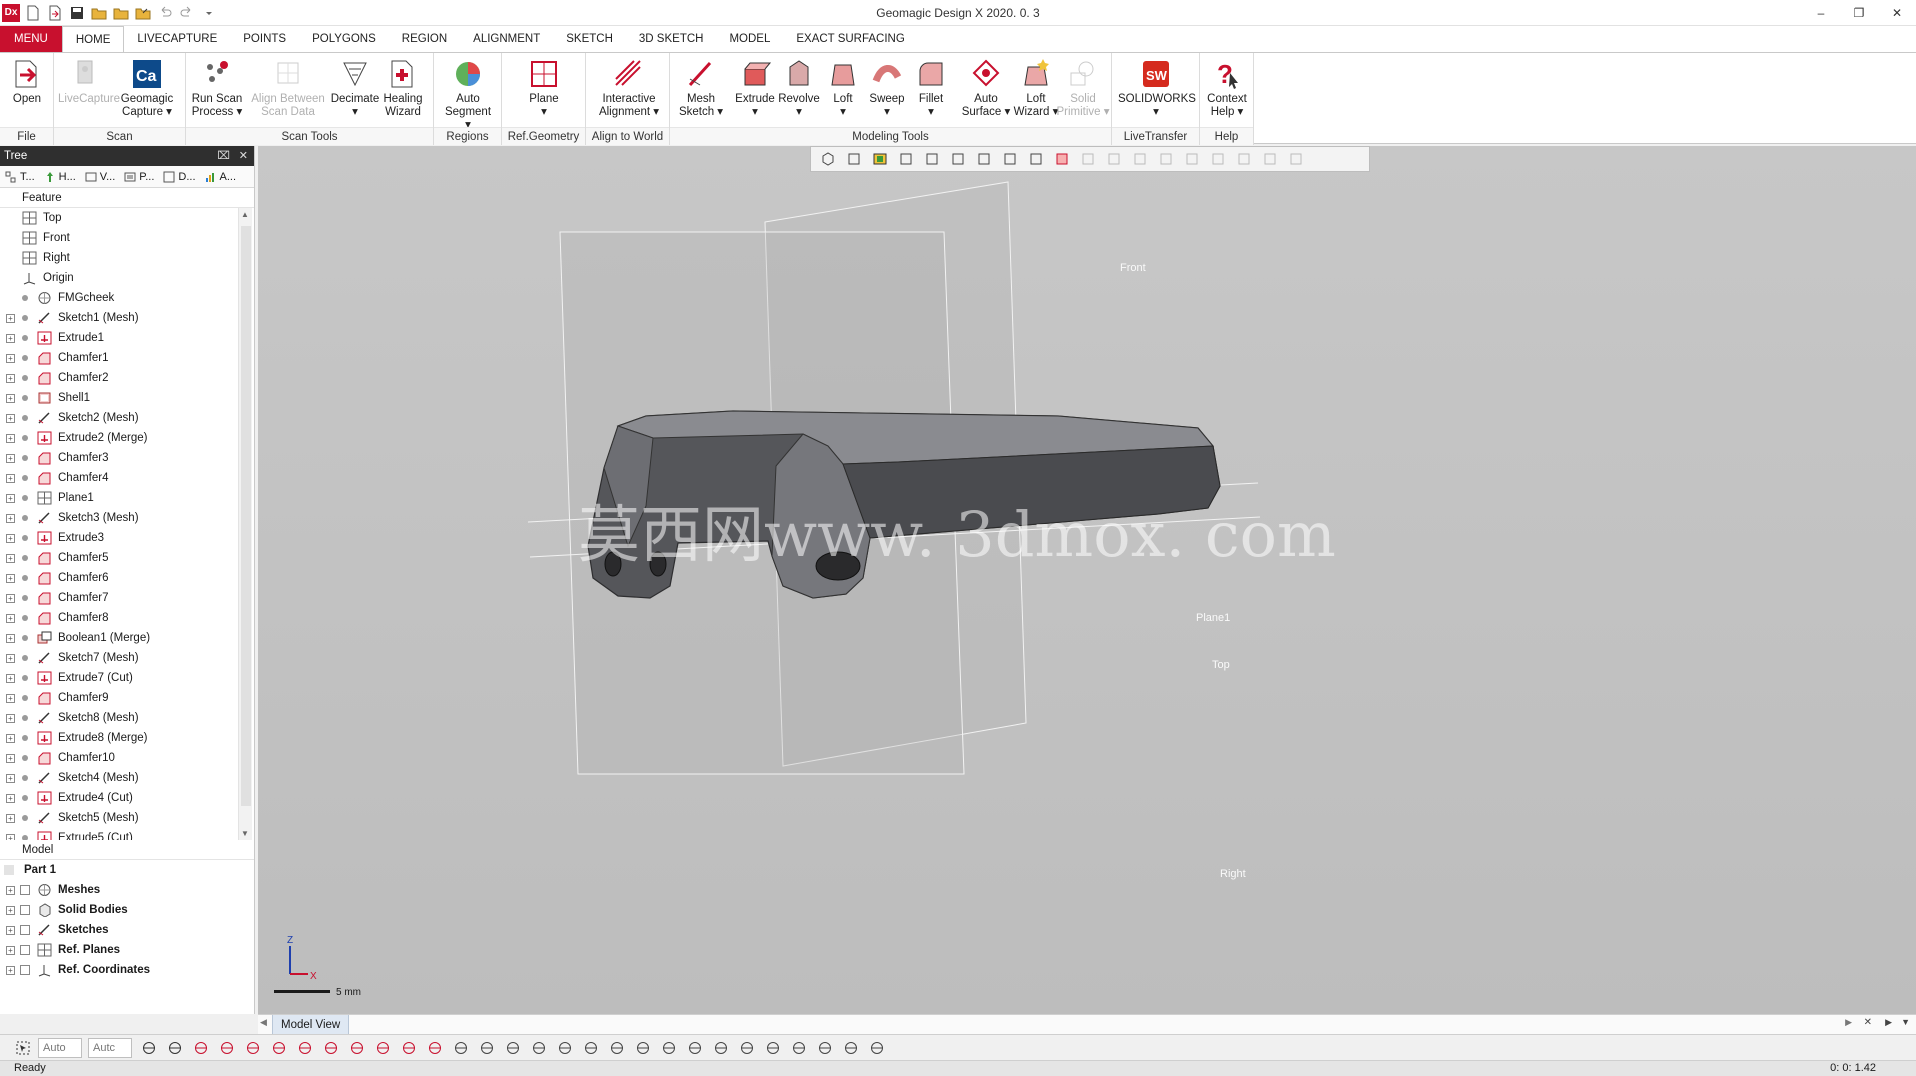 The width and height of the screenshot is (1916, 1076). Describe the element at coordinates (851, 1048) in the screenshot. I see `align-icon` at that location.